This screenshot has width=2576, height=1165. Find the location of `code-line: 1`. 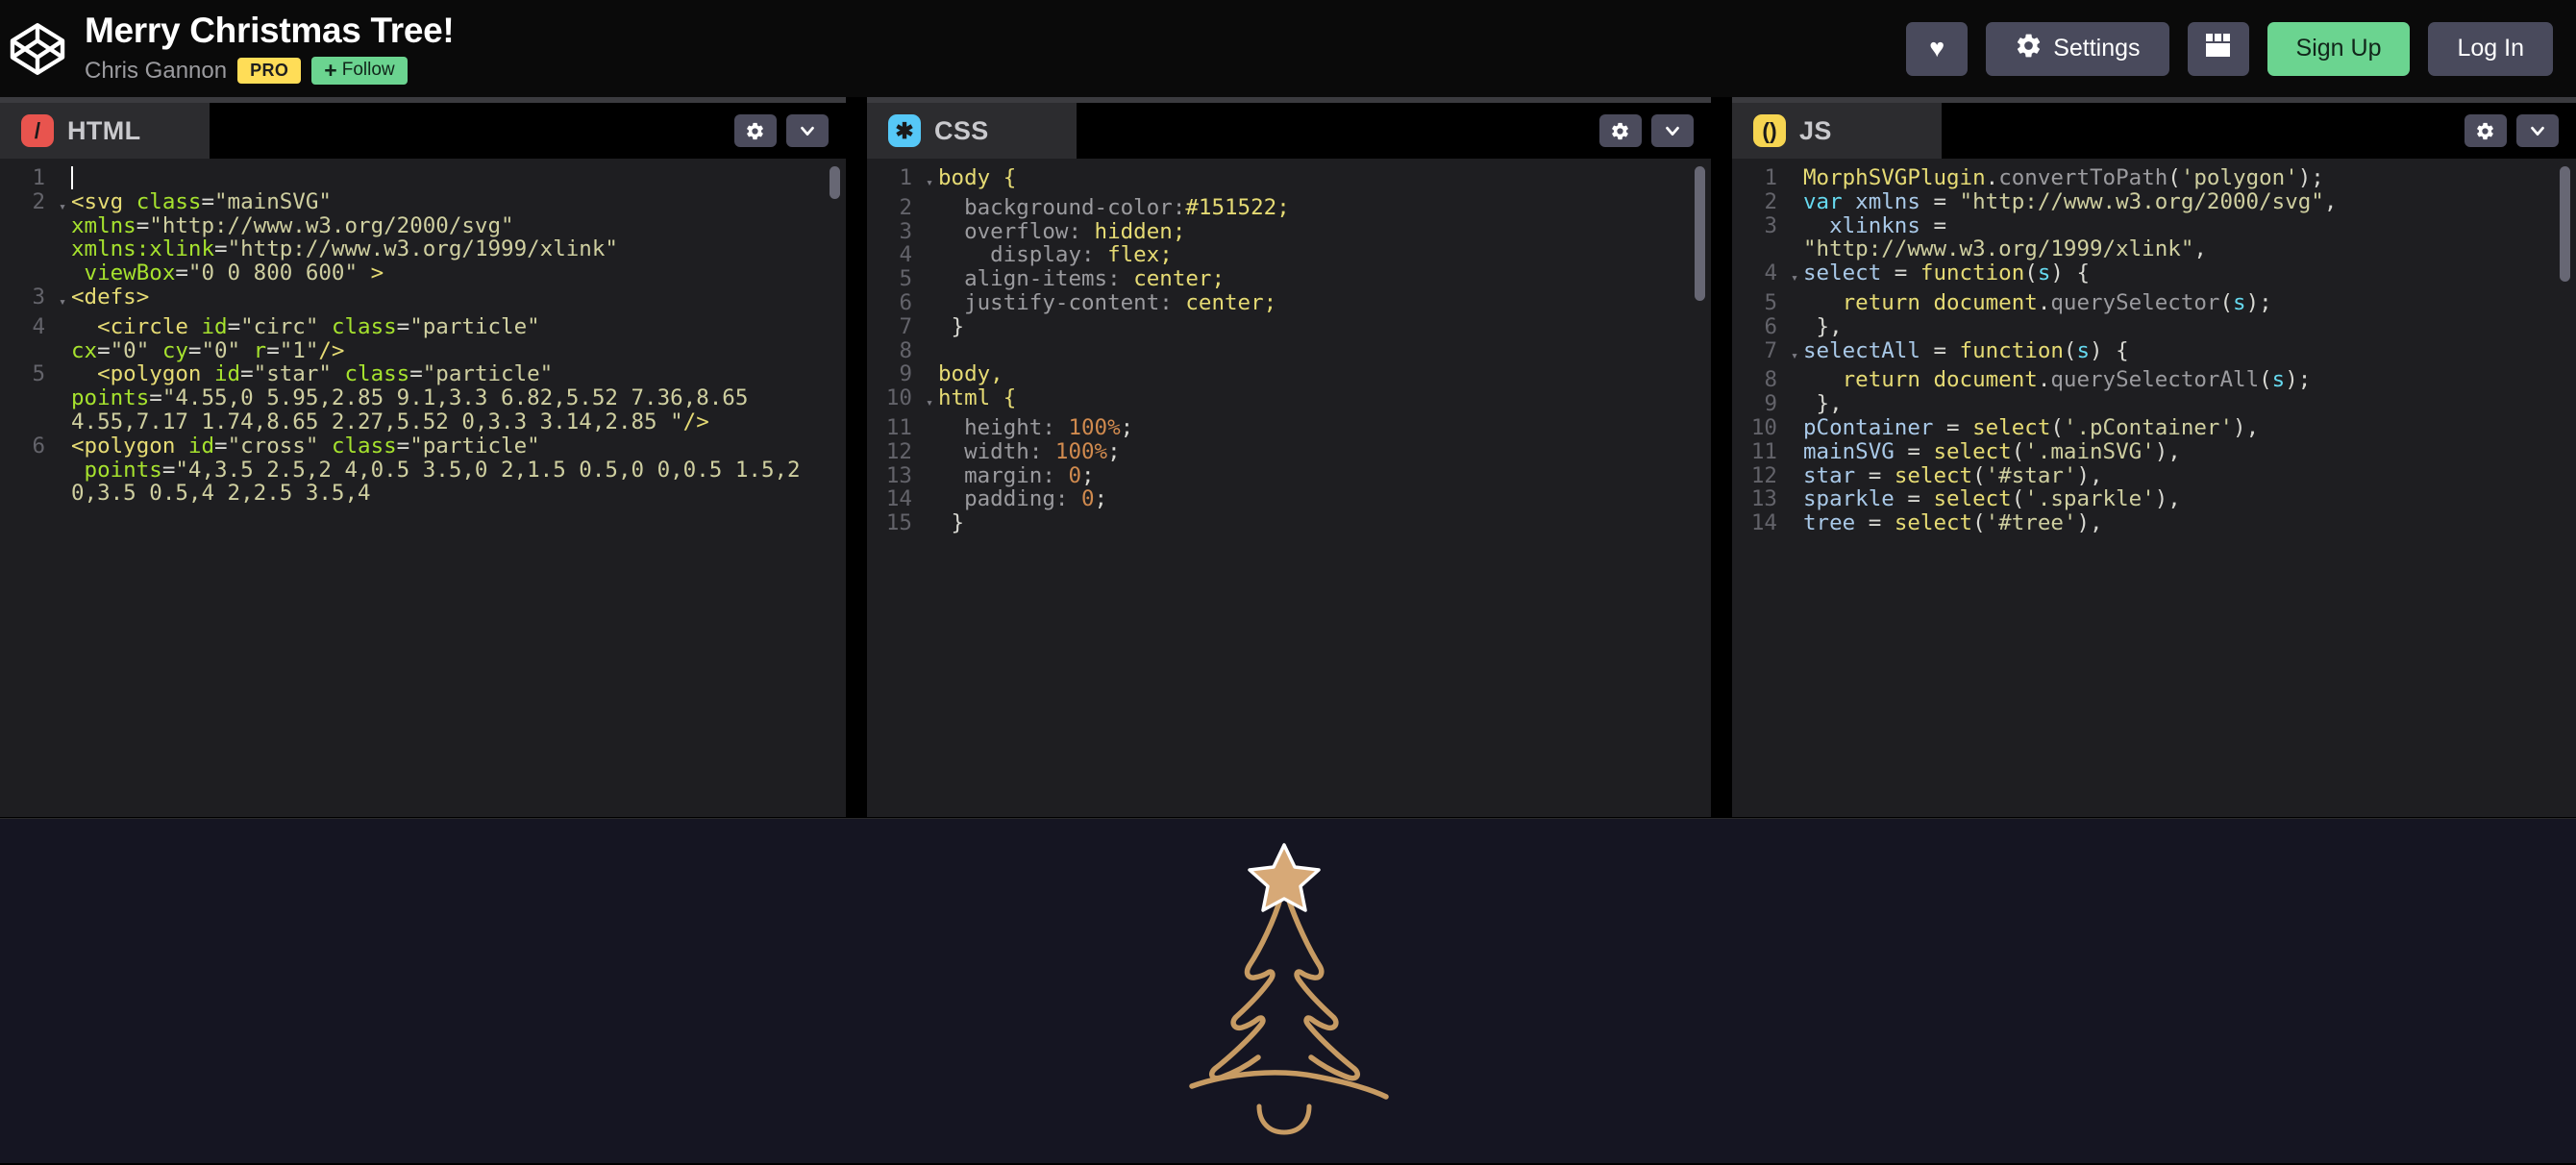

code-line: 1 is located at coordinates (423, 178).